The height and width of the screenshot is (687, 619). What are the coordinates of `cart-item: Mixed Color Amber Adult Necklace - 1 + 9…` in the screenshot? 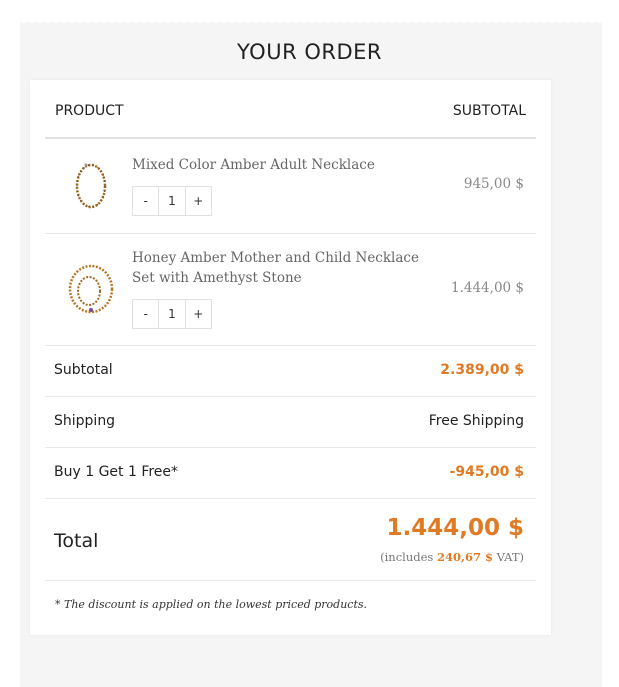 It's located at (290, 186).